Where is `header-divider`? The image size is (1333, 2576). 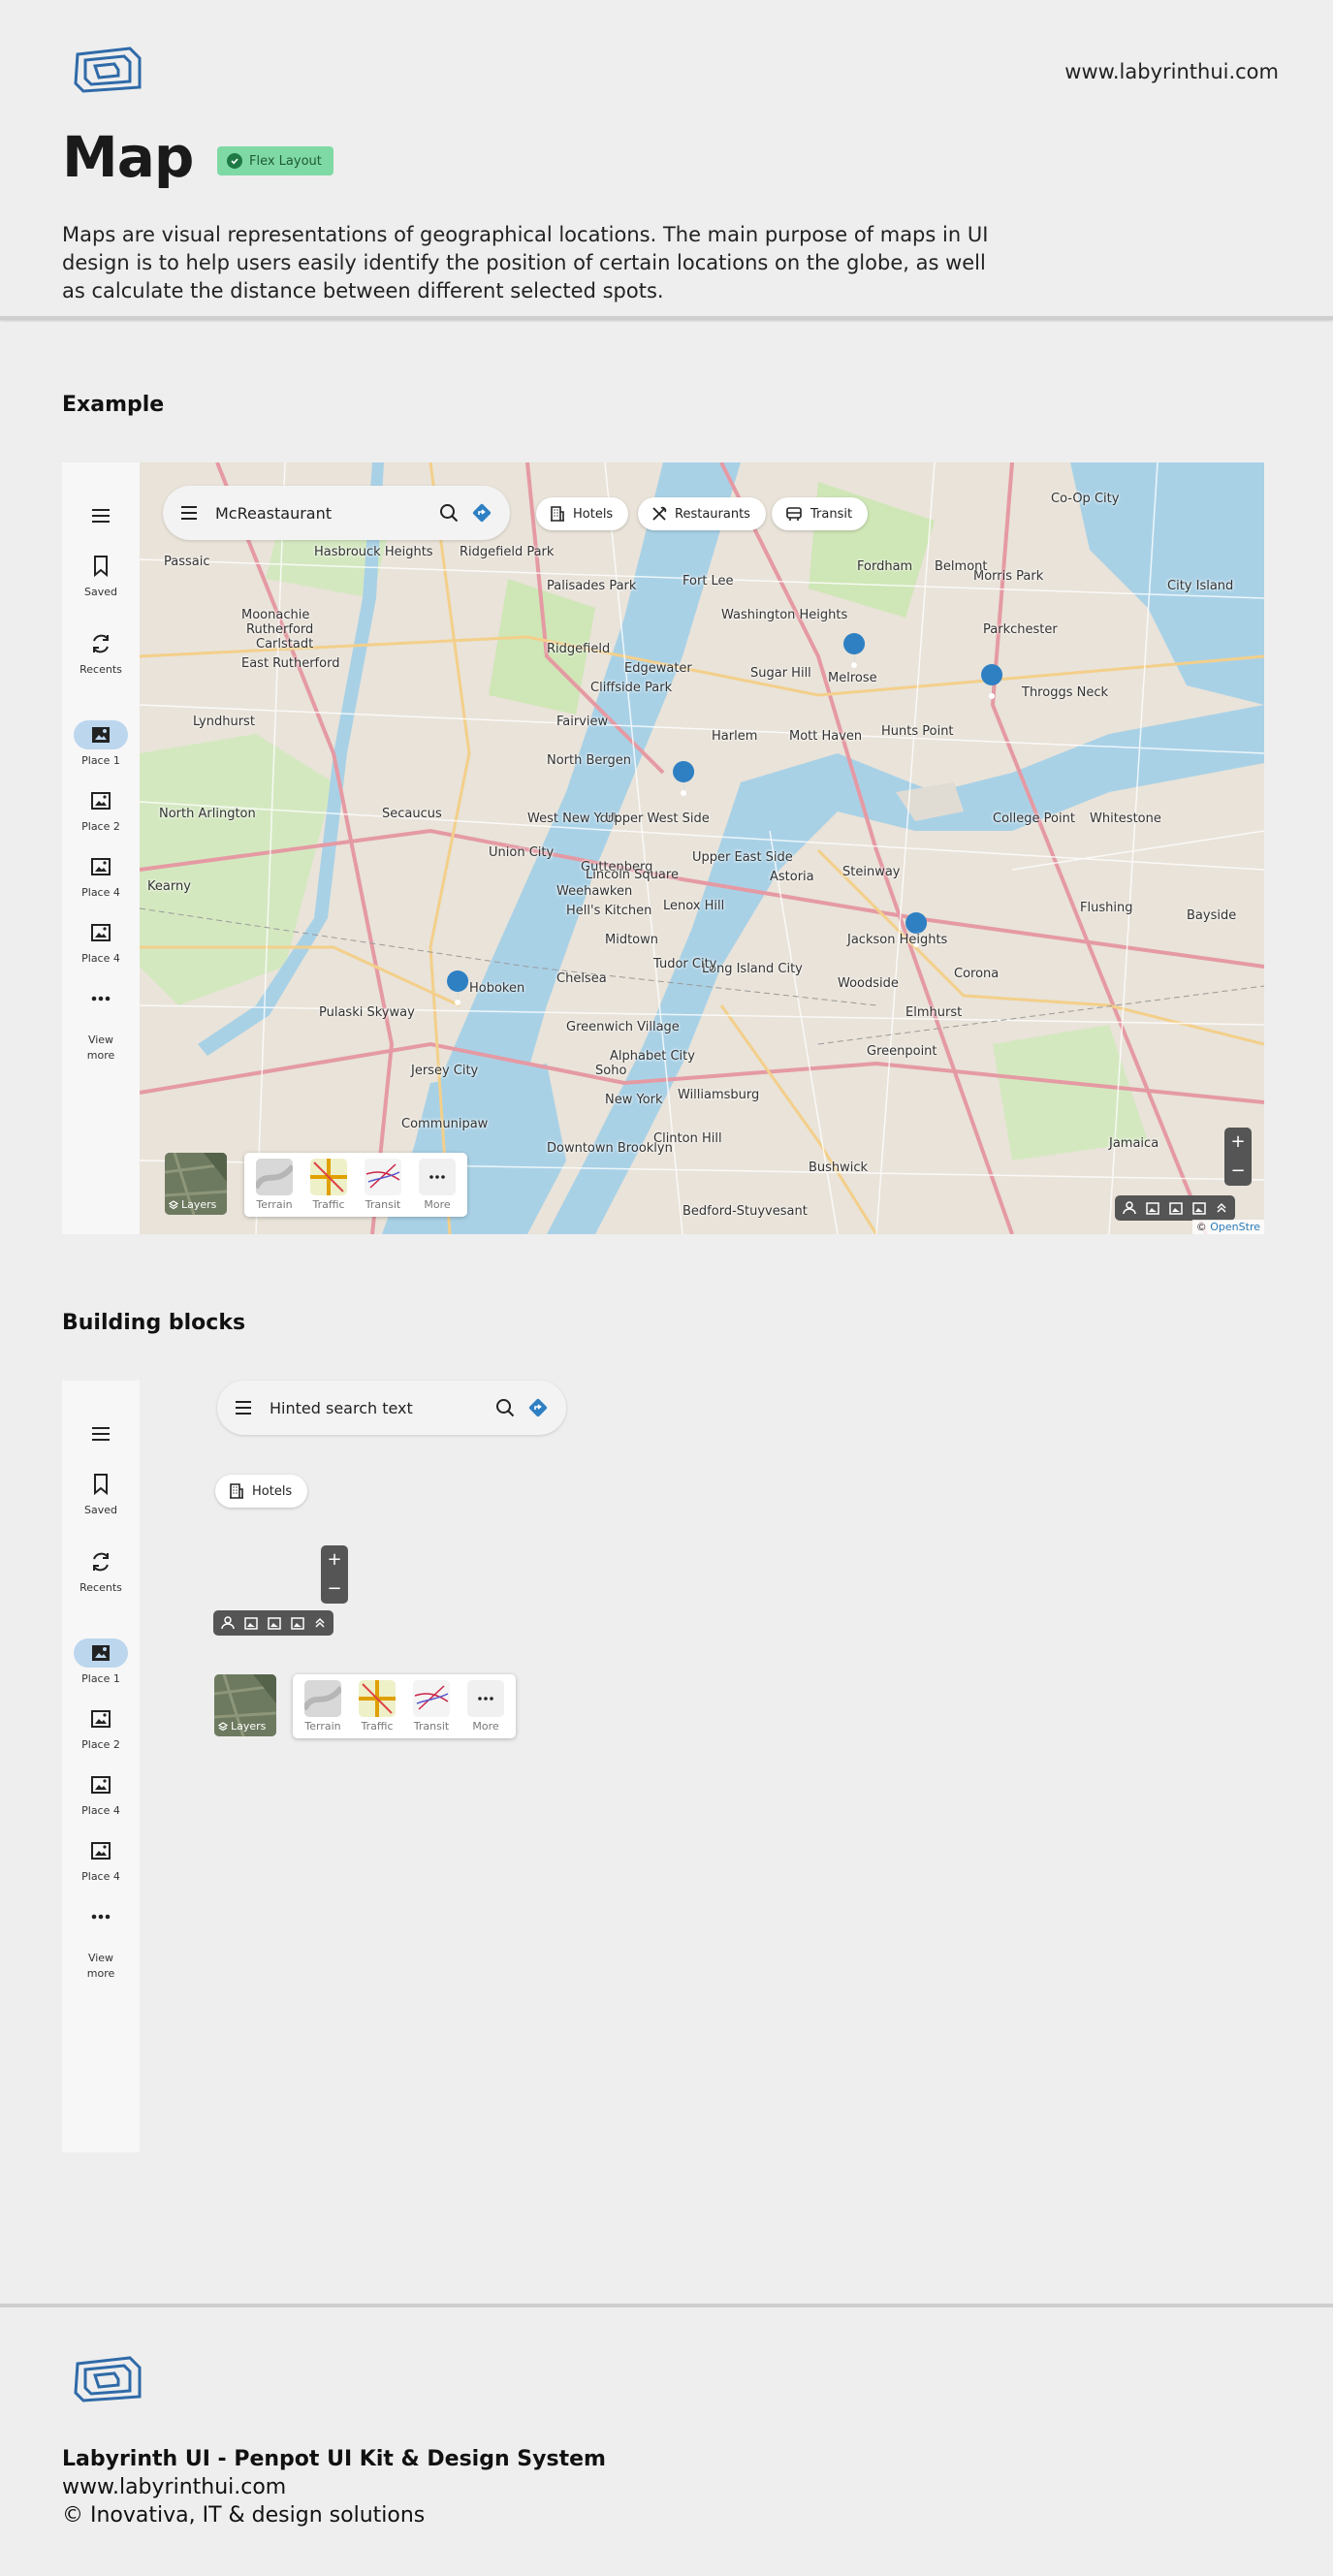 header-divider is located at coordinates (666, 318).